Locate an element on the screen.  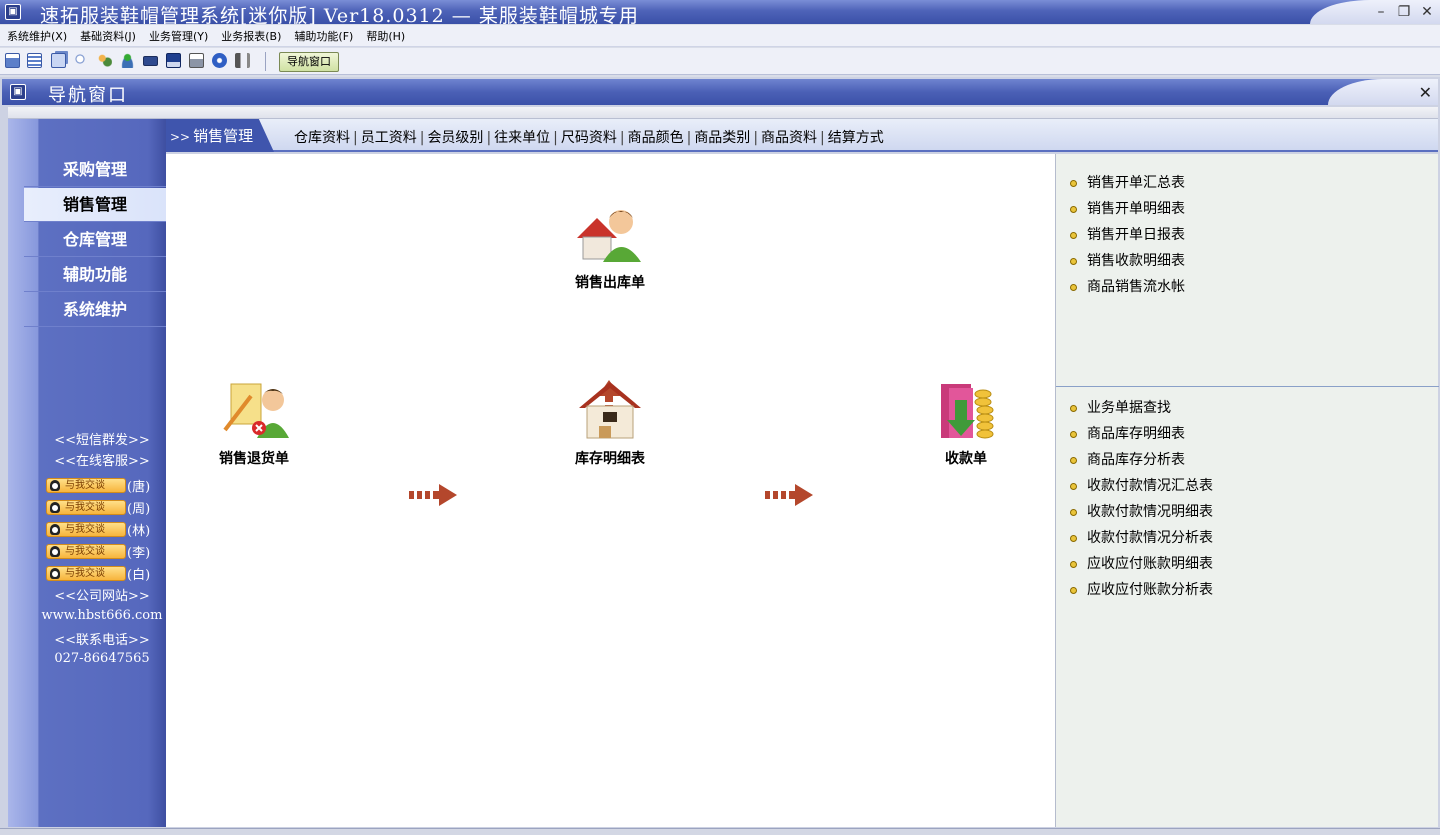
sales-return-icon is located at coordinates (254, 411).